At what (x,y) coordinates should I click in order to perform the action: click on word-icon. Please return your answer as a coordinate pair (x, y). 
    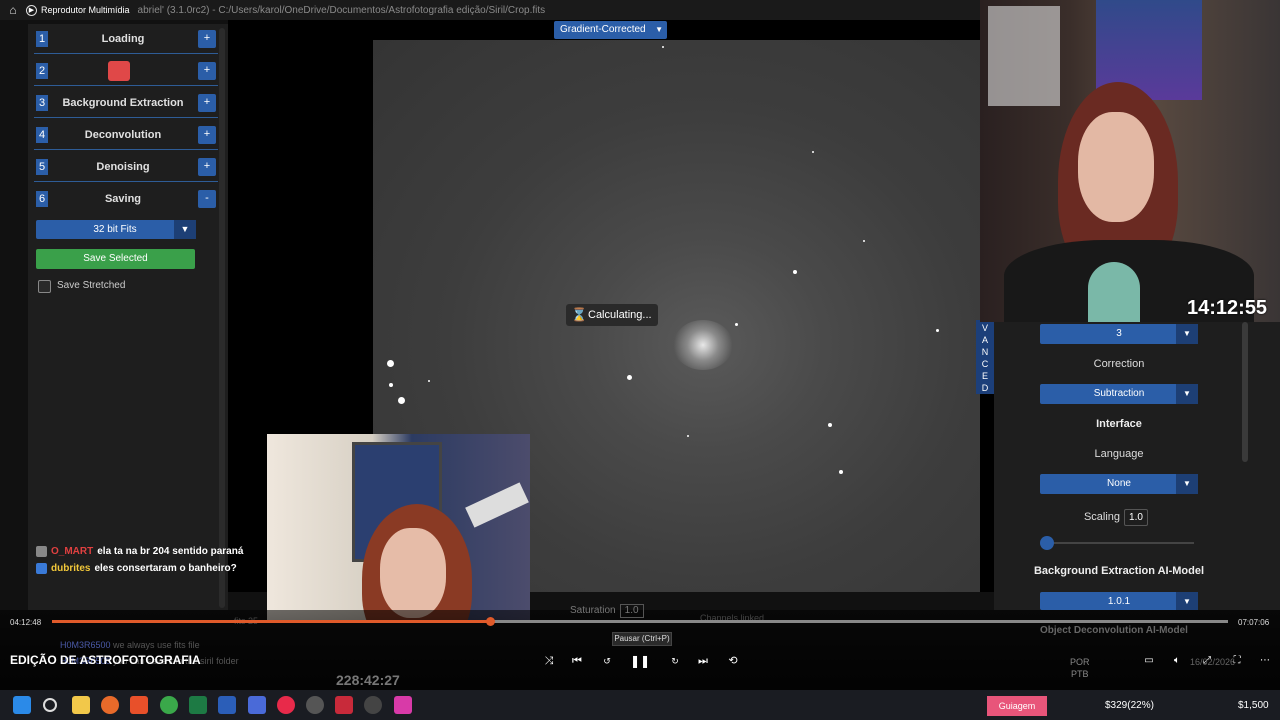
    Looking at the image, I should click on (227, 705).